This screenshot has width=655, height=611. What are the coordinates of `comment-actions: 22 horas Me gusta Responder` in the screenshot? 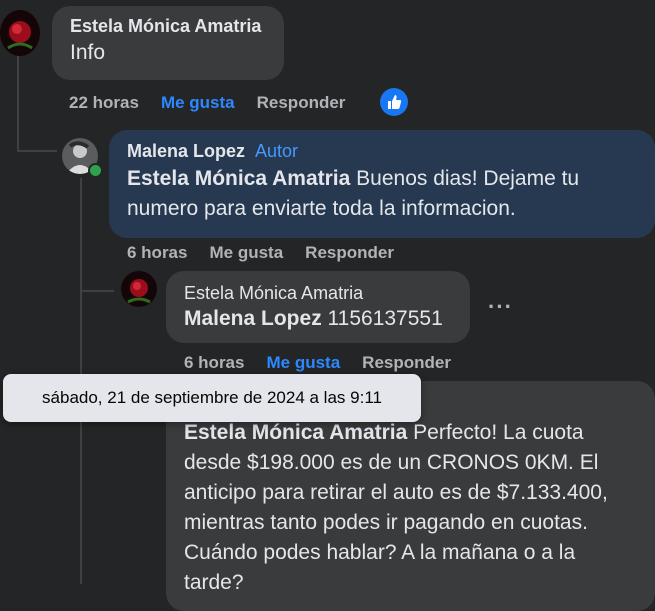 It's located at (218, 103).